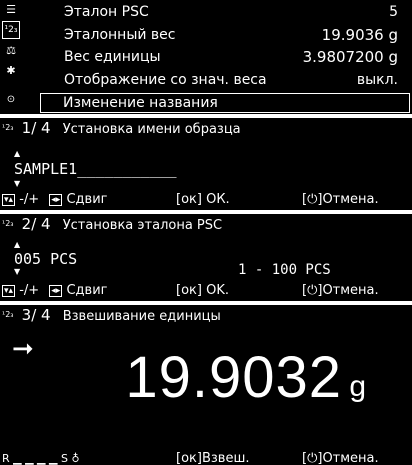 Image resolution: width=412 pixels, height=465 pixels. What do you see at coordinates (202, 291) in the screenshot?
I see `ok-softkey: [ок] OK.` at bounding box center [202, 291].